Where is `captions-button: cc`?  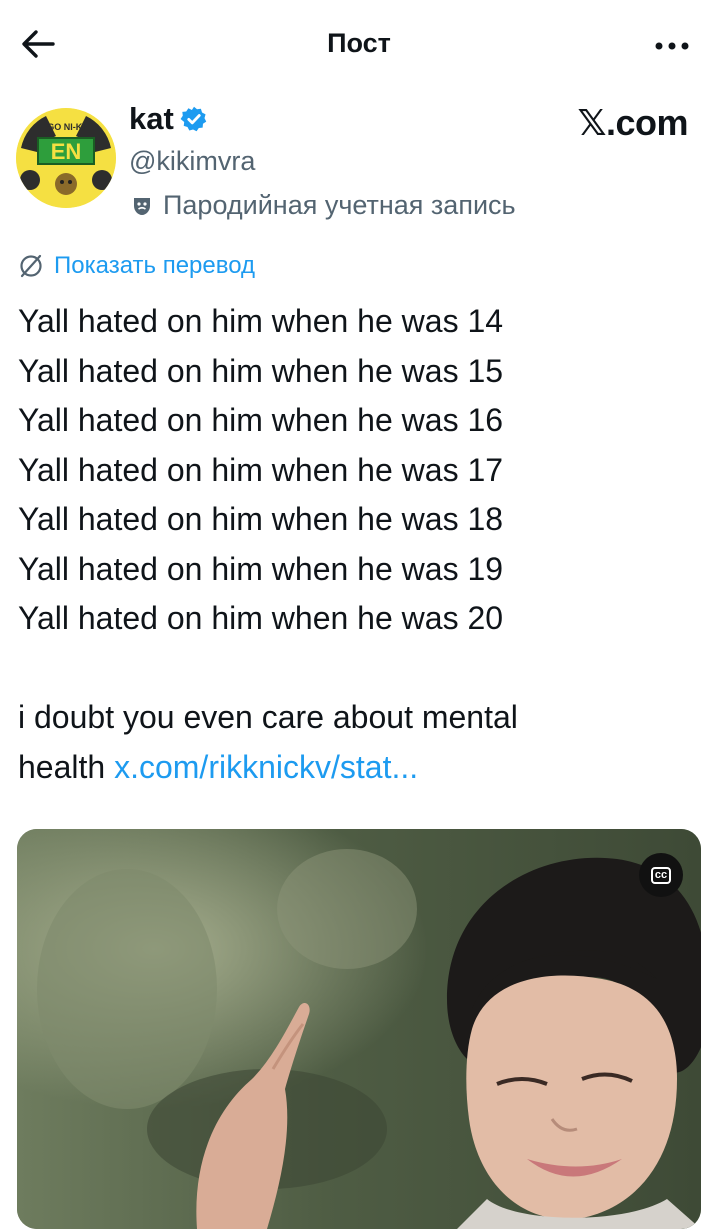
captions-button: cc is located at coordinates (661, 875).